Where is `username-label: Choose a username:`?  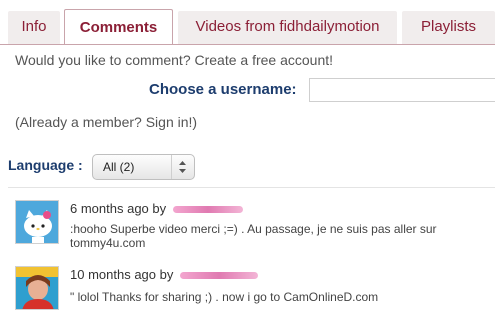 username-label: Choose a username: is located at coordinates (223, 89).